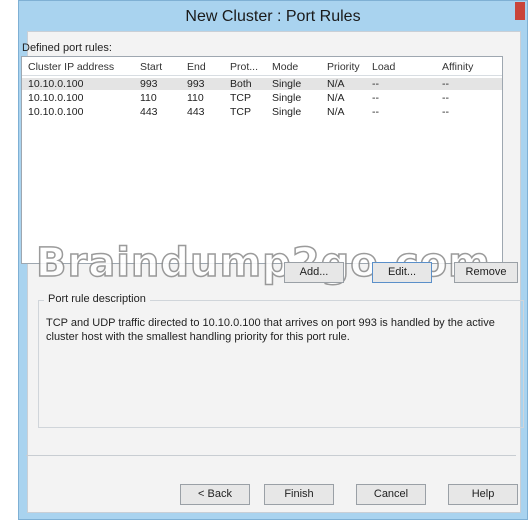  Describe the element at coordinates (149, 112) in the screenshot. I see `cell-start: 443` at that location.